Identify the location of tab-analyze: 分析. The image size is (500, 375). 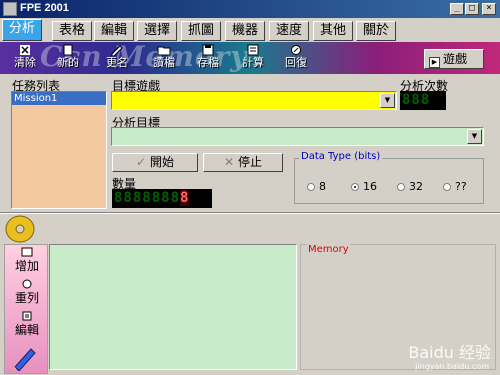
(22, 30).